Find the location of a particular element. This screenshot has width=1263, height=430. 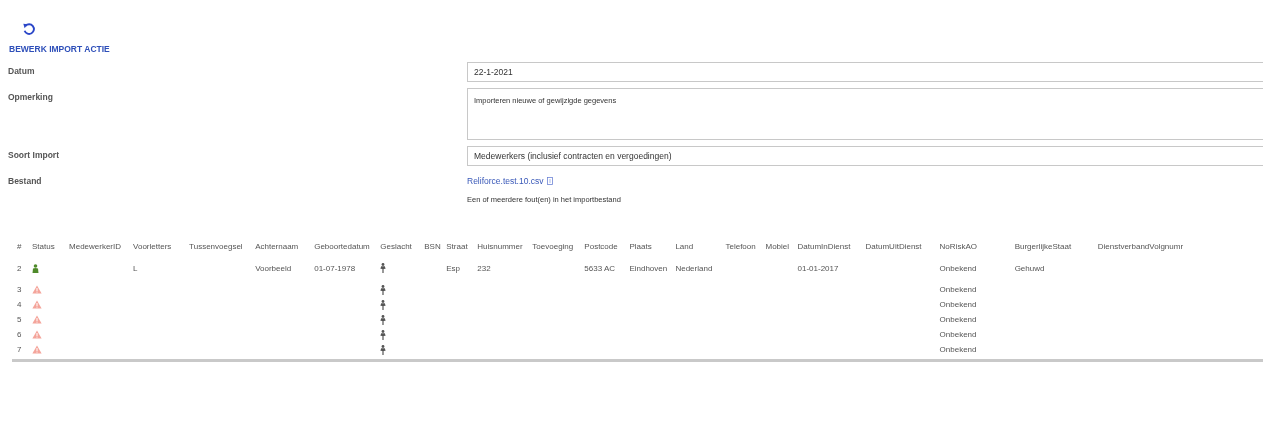

column-header: Geslacht is located at coordinates (396, 246).